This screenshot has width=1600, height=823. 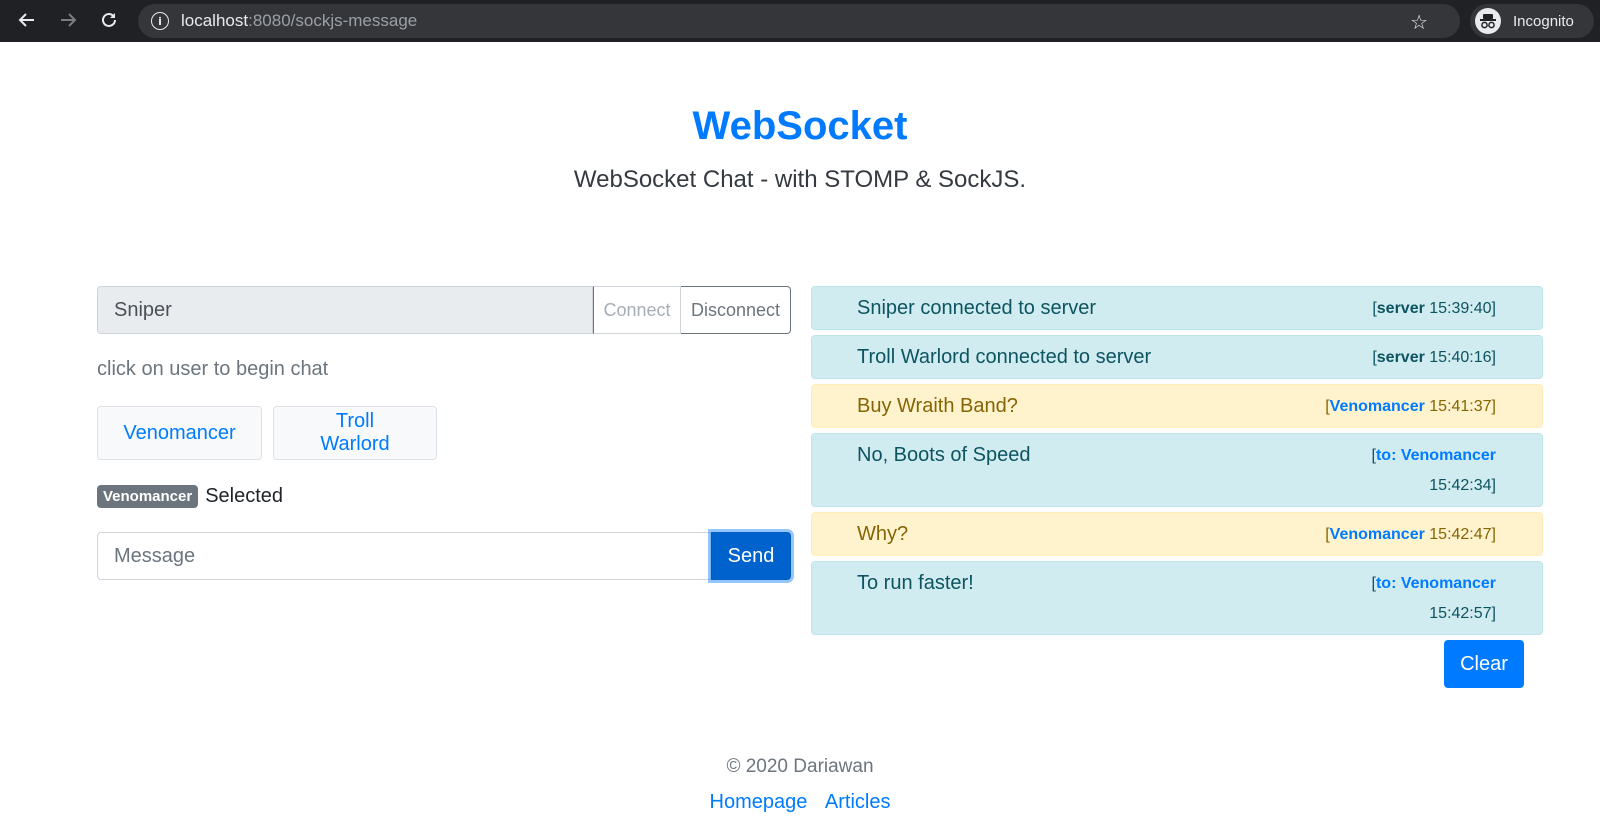 I want to click on message-meta: [Venomancer 15:41:37], so click(x=1410, y=406).